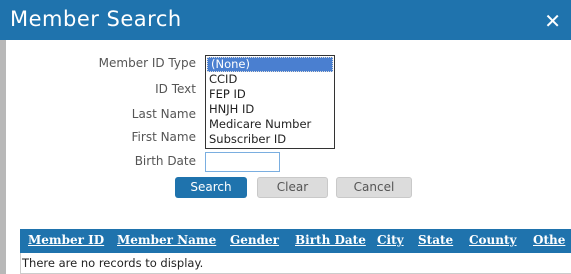  What do you see at coordinates (270, 94) in the screenshot?
I see `dropdown-option-fep-id: FEP ID` at bounding box center [270, 94].